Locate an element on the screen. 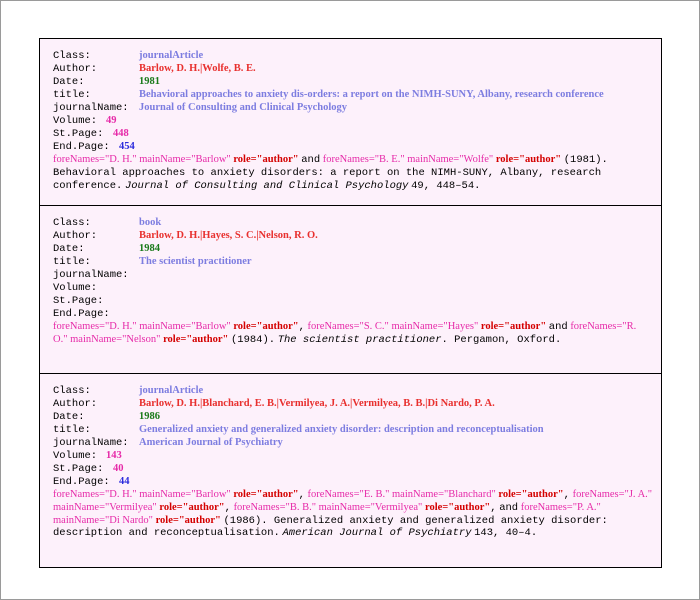  author-forenames: foreNames="S. C." mainName="Hayes" is located at coordinates (393, 326).